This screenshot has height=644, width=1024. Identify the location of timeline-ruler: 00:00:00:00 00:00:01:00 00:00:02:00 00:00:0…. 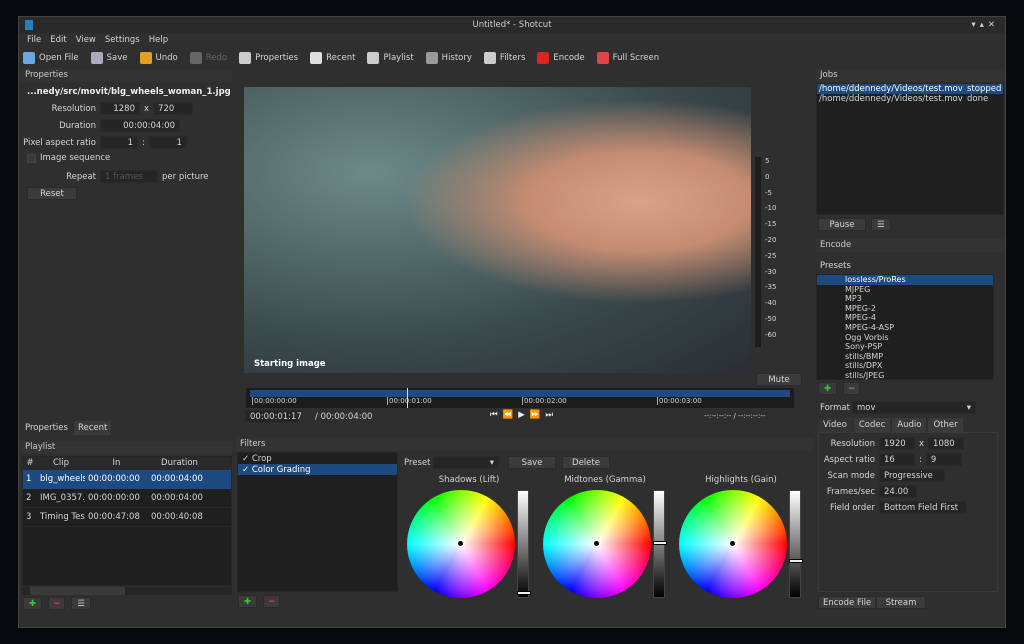
(520, 398).